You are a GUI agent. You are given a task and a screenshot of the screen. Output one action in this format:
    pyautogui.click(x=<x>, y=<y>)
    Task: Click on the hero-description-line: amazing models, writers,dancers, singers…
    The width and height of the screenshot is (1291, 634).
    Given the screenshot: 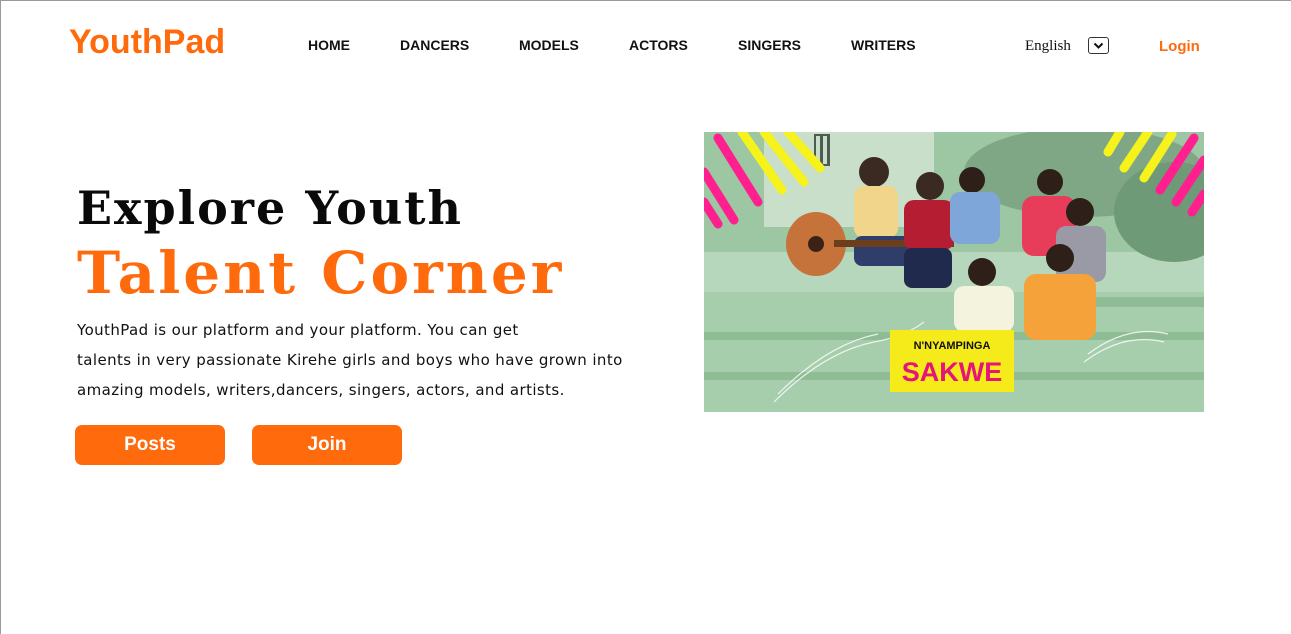 What is the action you would take?
    pyautogui.click(x=321, y=390)
    